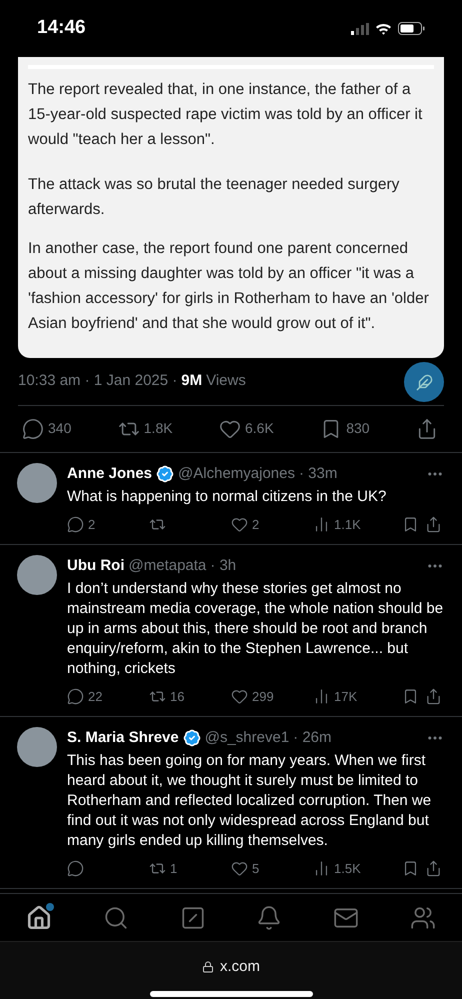 The height and width of the screenshot is (999, 462). I want to click on user-handle: @s_shreve1, so click(247, 737).